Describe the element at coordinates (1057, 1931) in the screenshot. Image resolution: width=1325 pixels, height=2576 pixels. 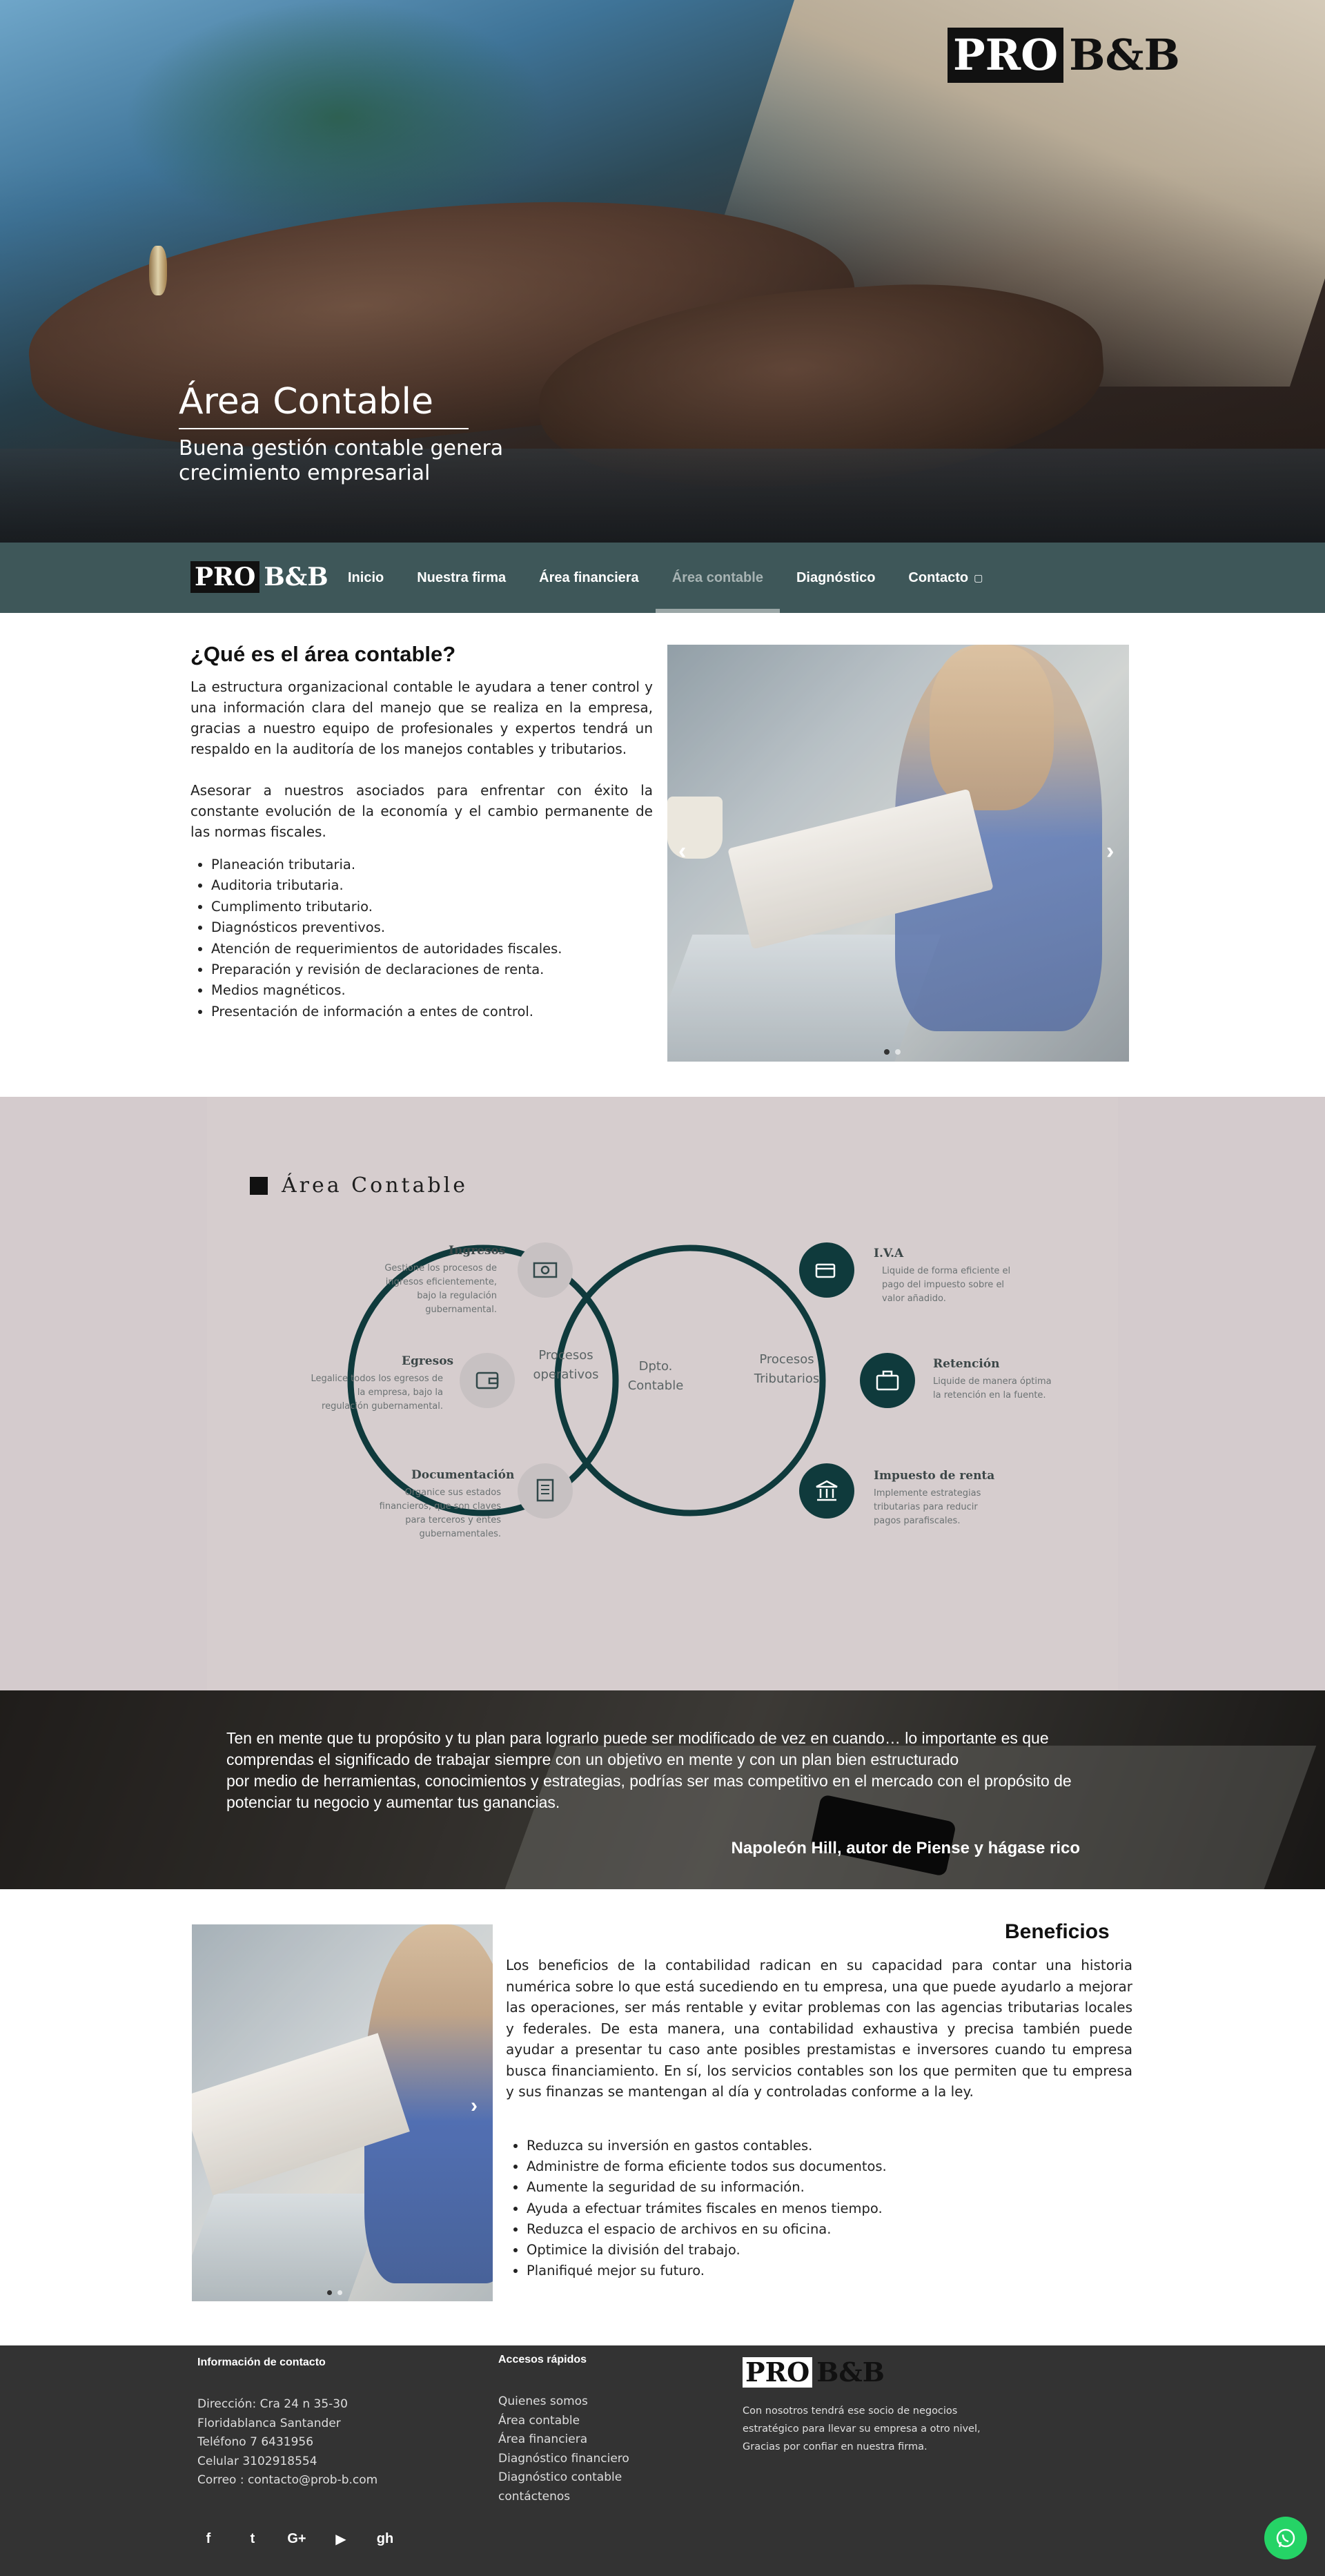
I see `section-title: Beneficios` at that location.